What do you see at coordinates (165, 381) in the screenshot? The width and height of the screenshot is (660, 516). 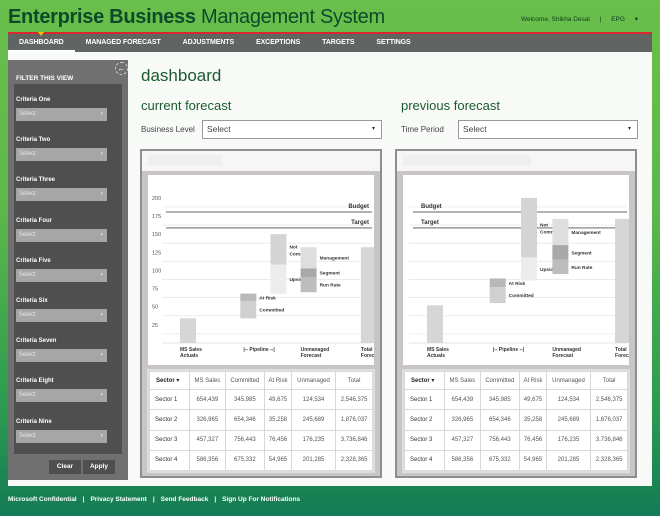 I see `header-label: Sector` at bounding box center [165, 381].